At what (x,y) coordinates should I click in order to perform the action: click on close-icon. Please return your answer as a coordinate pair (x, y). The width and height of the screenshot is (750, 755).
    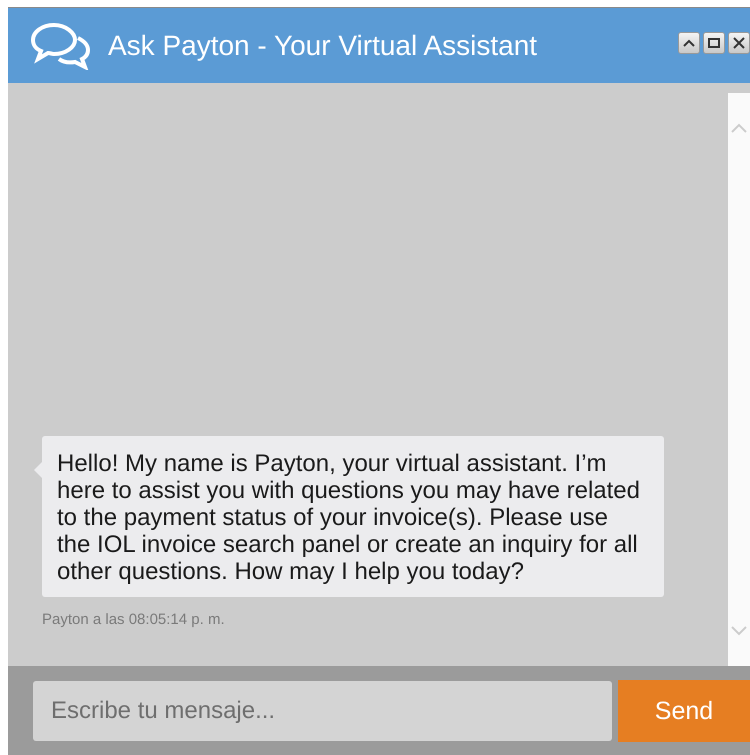
    Looking at the image, I should click on (739, 43).